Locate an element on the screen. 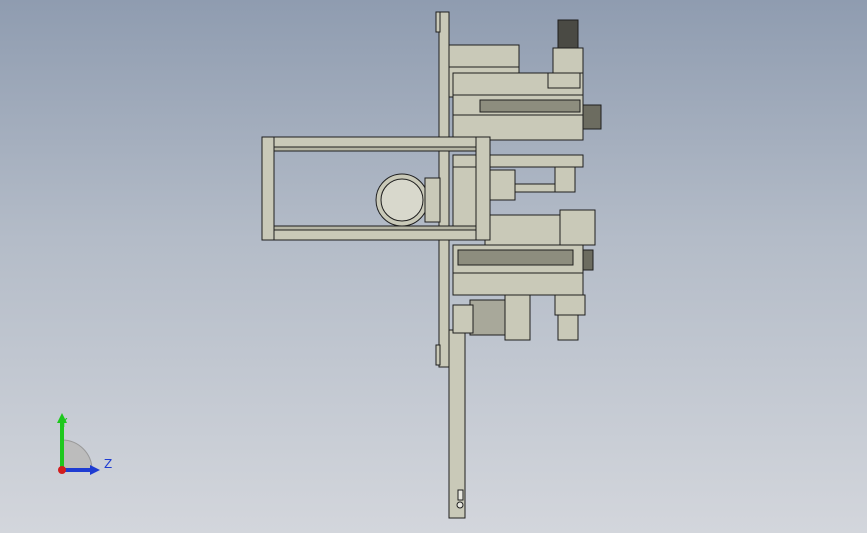  triad-graphic is located at coordinates (78, 444).